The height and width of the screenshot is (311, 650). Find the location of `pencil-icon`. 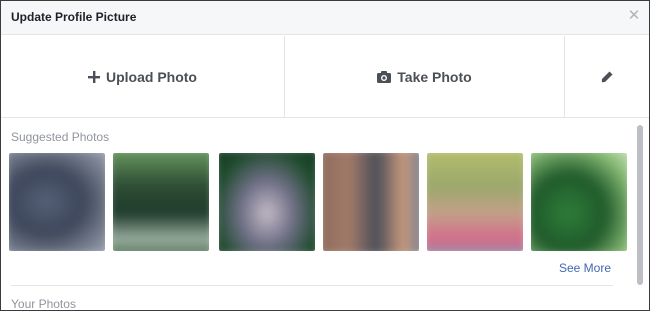

pencil-icon is located at coordinates (607, 77).